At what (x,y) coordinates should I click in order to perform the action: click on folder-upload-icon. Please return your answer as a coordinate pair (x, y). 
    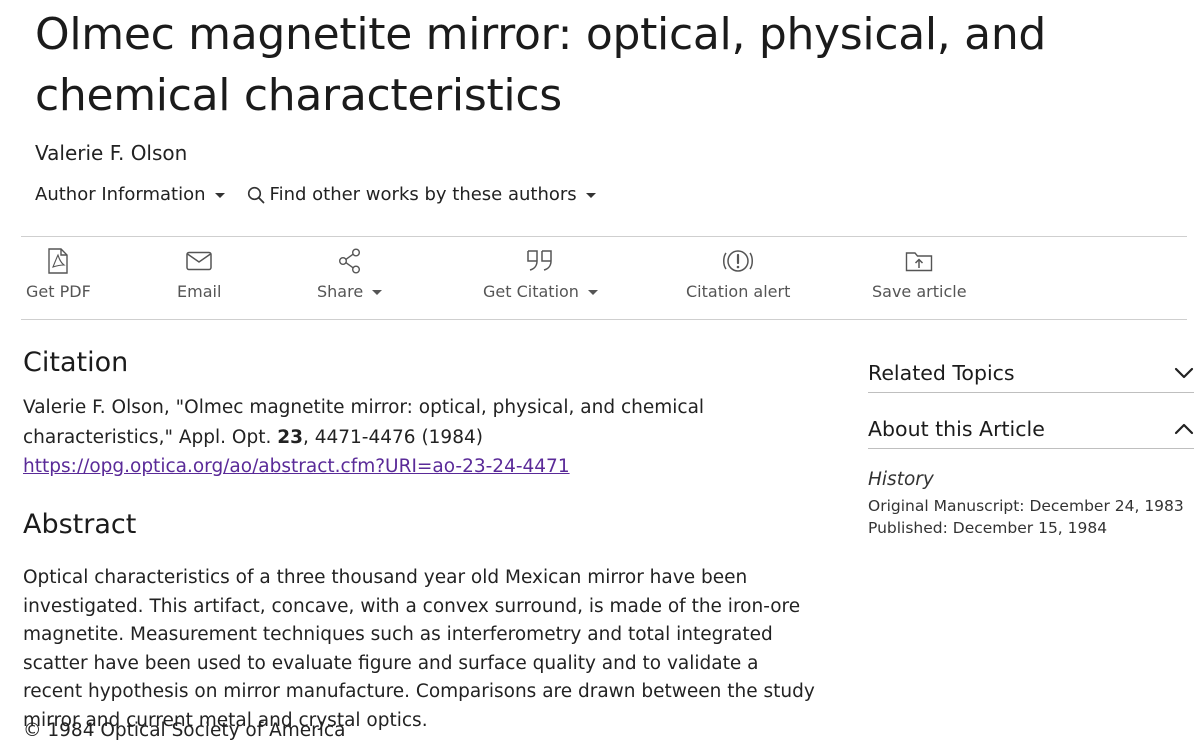
    Looking at the image, I should click on (919, 262).